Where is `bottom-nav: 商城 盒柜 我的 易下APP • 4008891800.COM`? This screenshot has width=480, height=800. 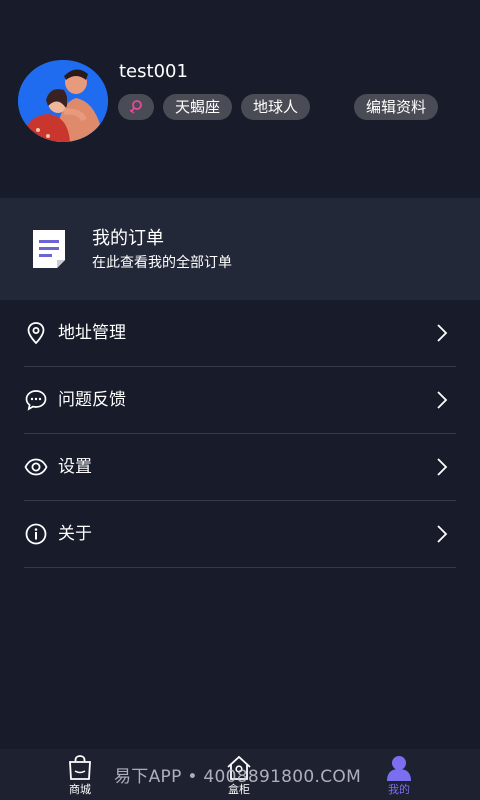 bottom-nav: 商城 盒柜 我的 易下APP • 4008891800.COM is located at coordinates (240, 774).